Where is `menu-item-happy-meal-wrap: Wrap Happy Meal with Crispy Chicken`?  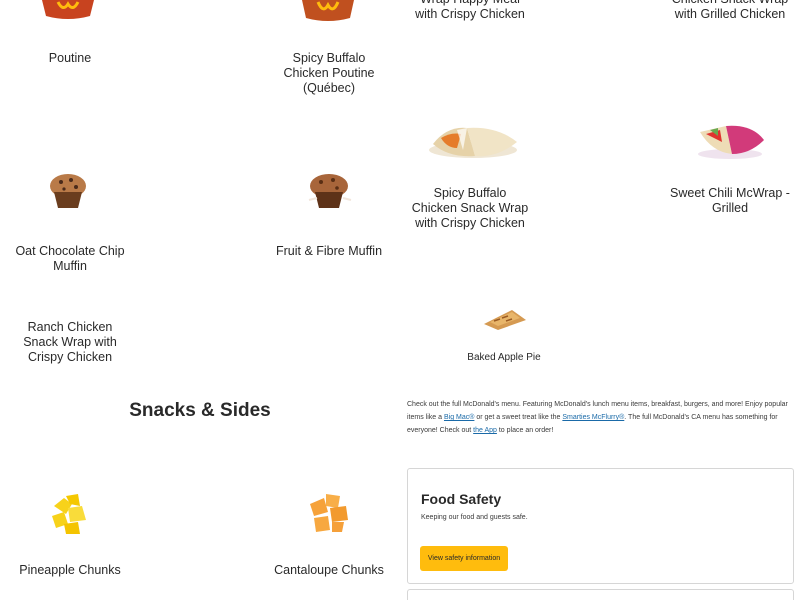
menu-item-happy-meal-wrap: Wrap Happy Meal with Crispy Chicken is located at coordinates (470, 11).